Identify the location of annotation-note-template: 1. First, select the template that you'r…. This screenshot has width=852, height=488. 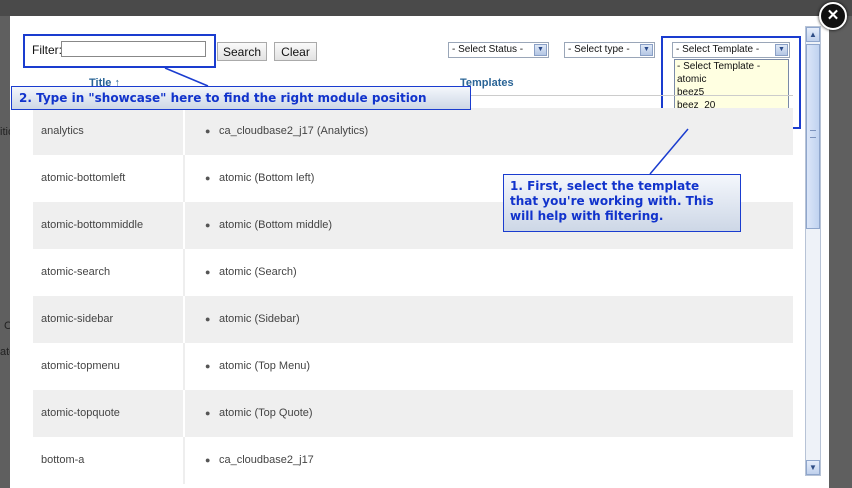
(622, 203).